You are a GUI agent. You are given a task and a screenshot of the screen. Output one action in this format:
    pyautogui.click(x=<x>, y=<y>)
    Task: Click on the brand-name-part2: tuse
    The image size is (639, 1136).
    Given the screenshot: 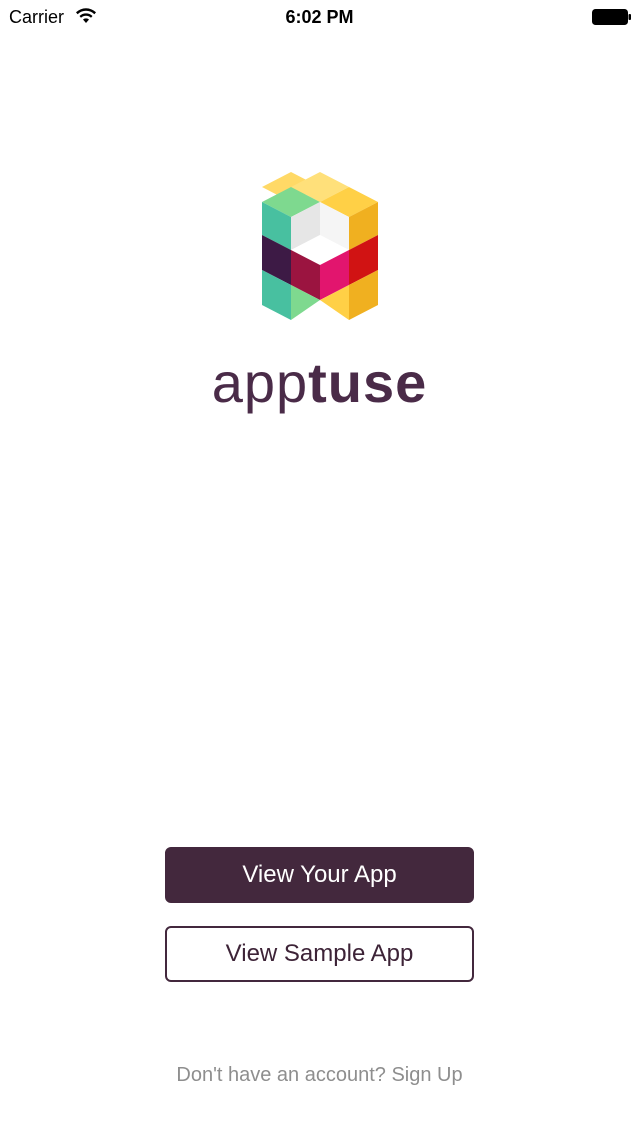 What is the action you would take?
    pyautogui.click(x=368, y=382)
    